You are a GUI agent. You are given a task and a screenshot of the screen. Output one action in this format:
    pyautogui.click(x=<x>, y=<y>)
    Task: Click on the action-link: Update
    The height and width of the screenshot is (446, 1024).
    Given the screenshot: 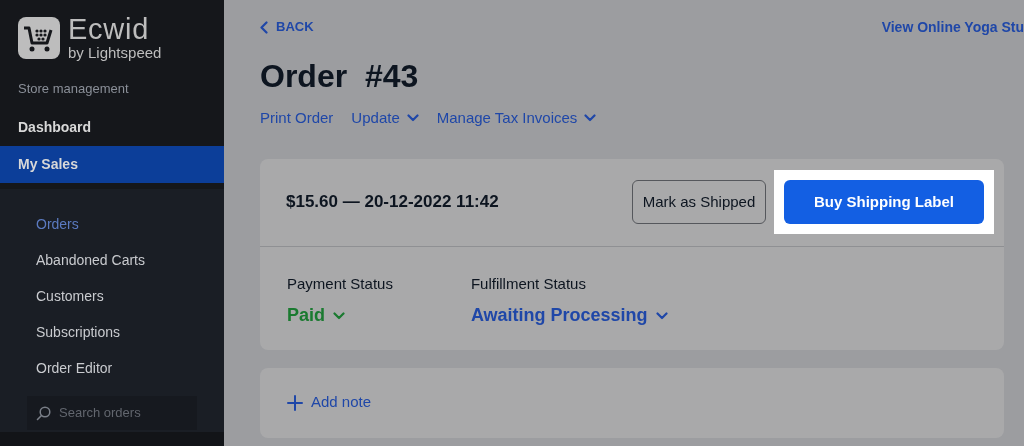 What is the action you would take?
    pyautogui.click(x=385, y=118)
    